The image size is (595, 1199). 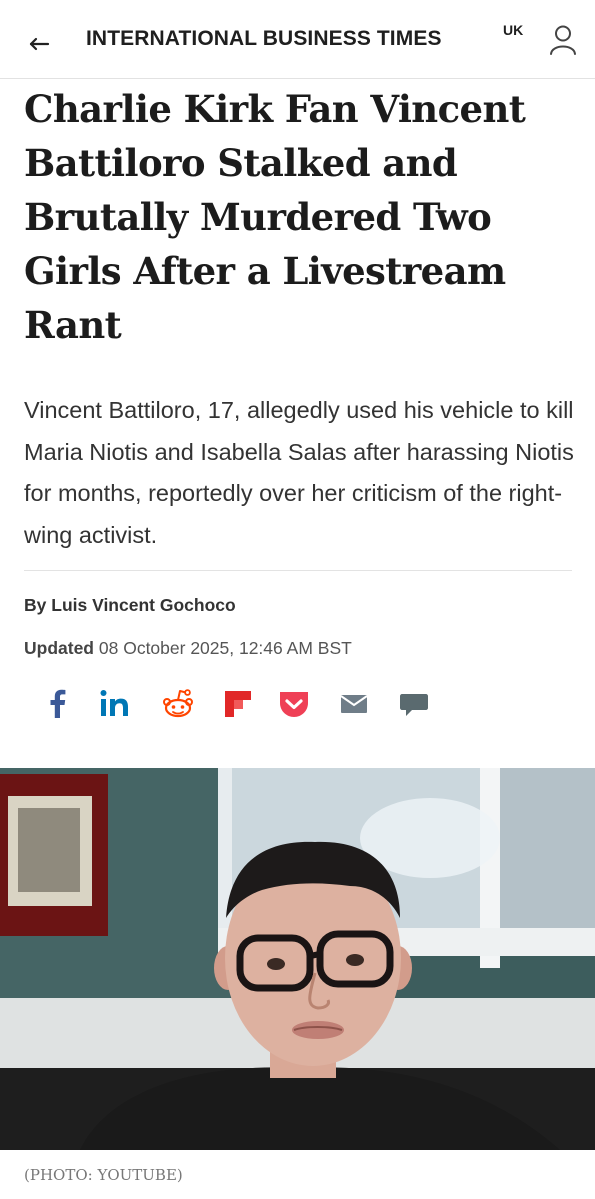 I want to click on flipboard-icon, so click(x=238, y=704).